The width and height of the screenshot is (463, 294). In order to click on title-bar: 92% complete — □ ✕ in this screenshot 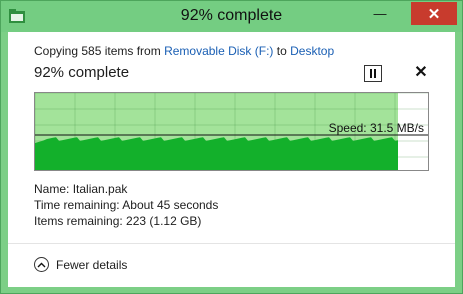, I will do `click(231, 16)`.